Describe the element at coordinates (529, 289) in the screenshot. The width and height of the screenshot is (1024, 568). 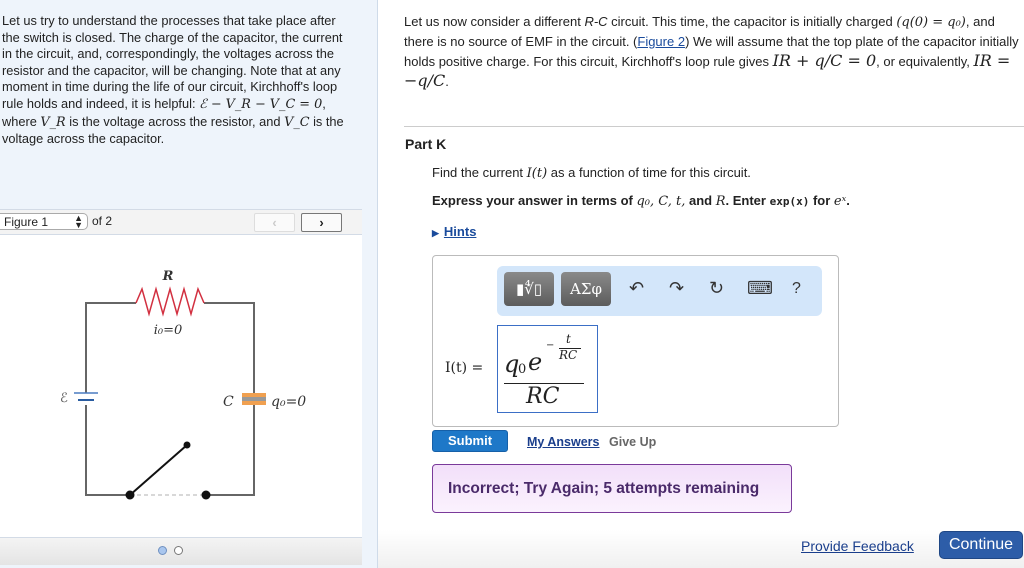
I see `templates-button: ▮∜▯` at that location.